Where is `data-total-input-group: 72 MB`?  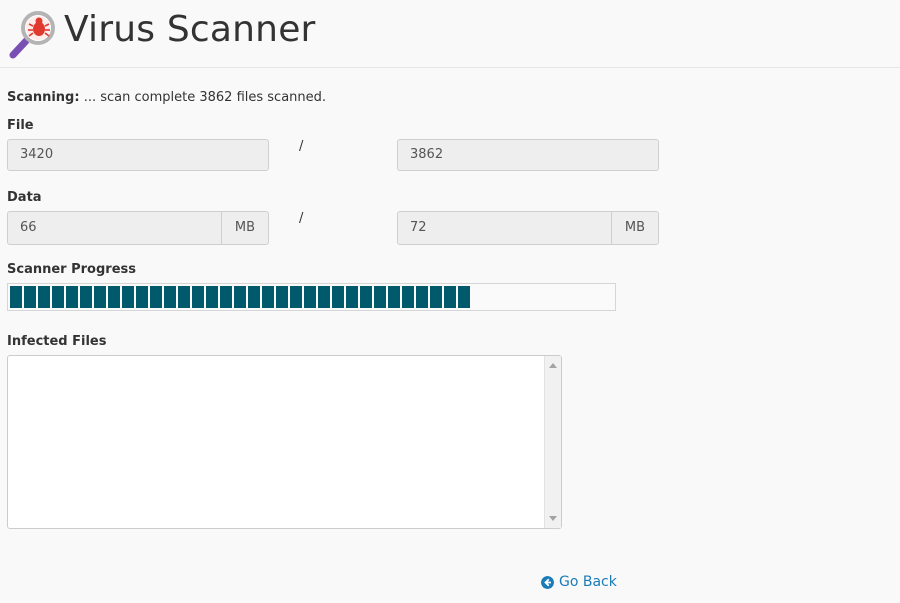 data-total-input-group: 72 MB is located at coordinates (528, 228).